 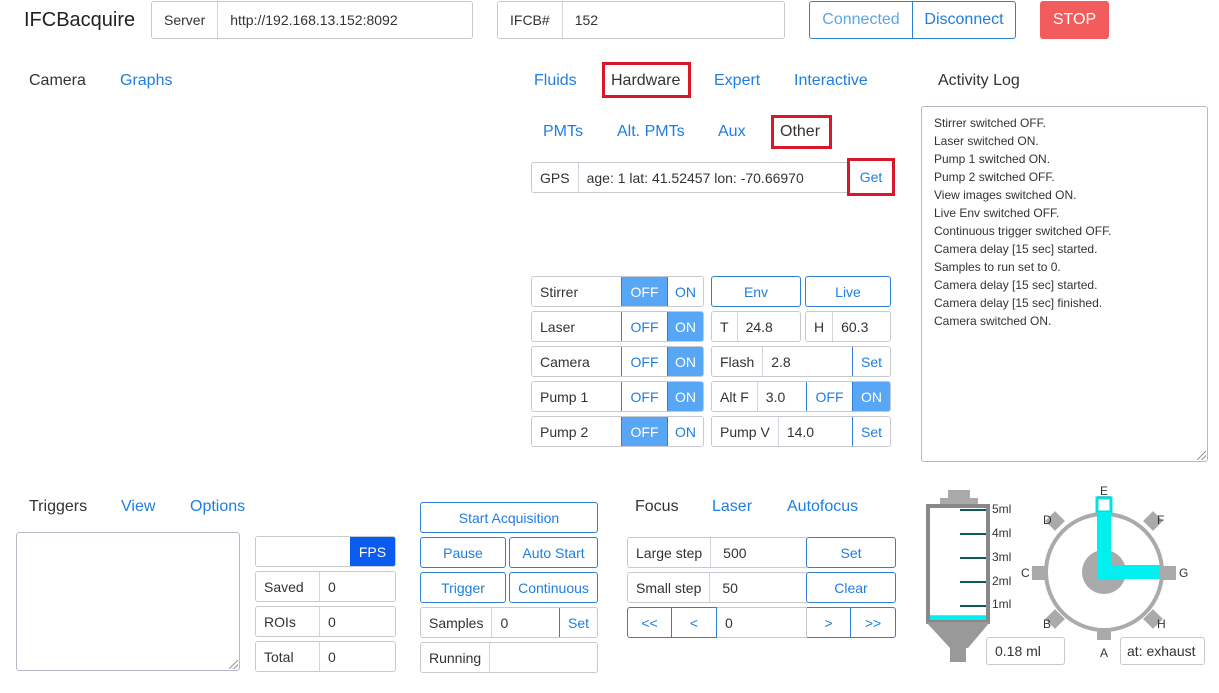 I want to click on syringe-barrel, so click(x=958, y=564).